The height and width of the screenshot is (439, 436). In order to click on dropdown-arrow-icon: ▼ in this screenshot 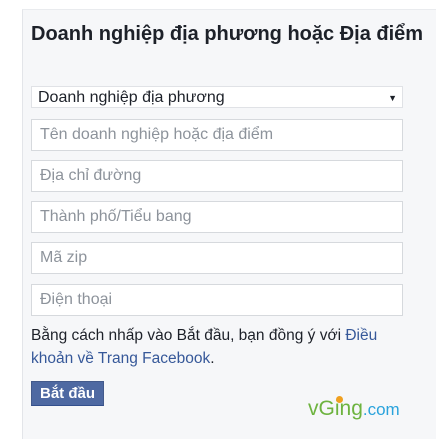, I will do `click(392, 98)`.